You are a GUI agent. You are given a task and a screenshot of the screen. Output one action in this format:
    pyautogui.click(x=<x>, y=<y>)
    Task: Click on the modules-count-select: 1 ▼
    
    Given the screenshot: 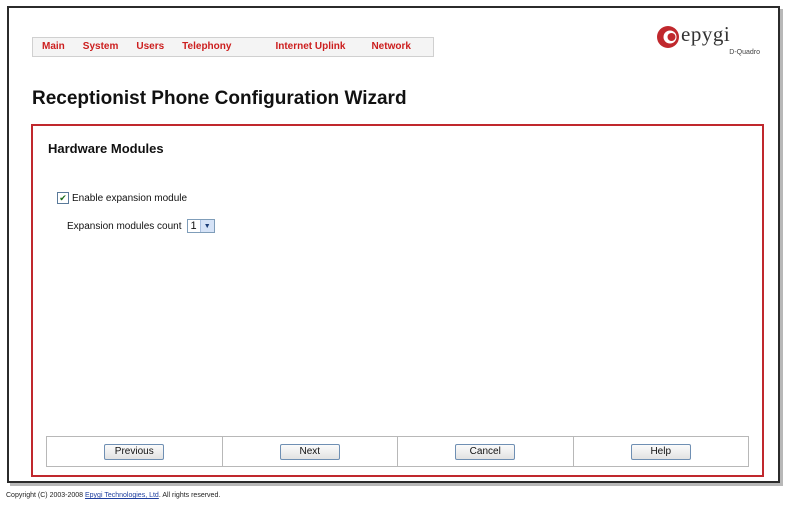 What is the action you would take?
    pyautogui.click(x=200, y=226)
    